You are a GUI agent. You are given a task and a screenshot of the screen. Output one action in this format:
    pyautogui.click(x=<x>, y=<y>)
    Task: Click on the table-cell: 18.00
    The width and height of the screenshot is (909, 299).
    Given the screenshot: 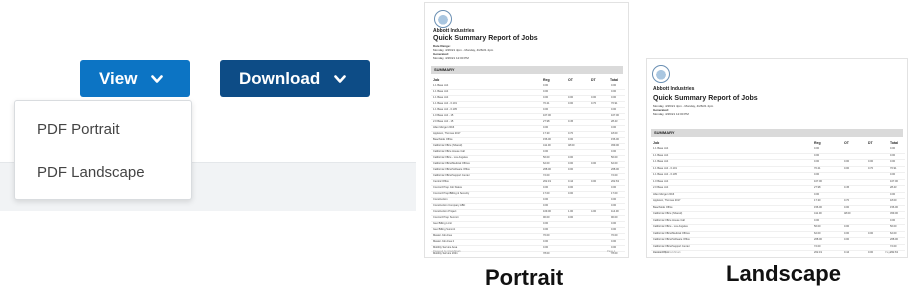 What is the action you would take?
    pyautogui.click(x=614, y=133)
    